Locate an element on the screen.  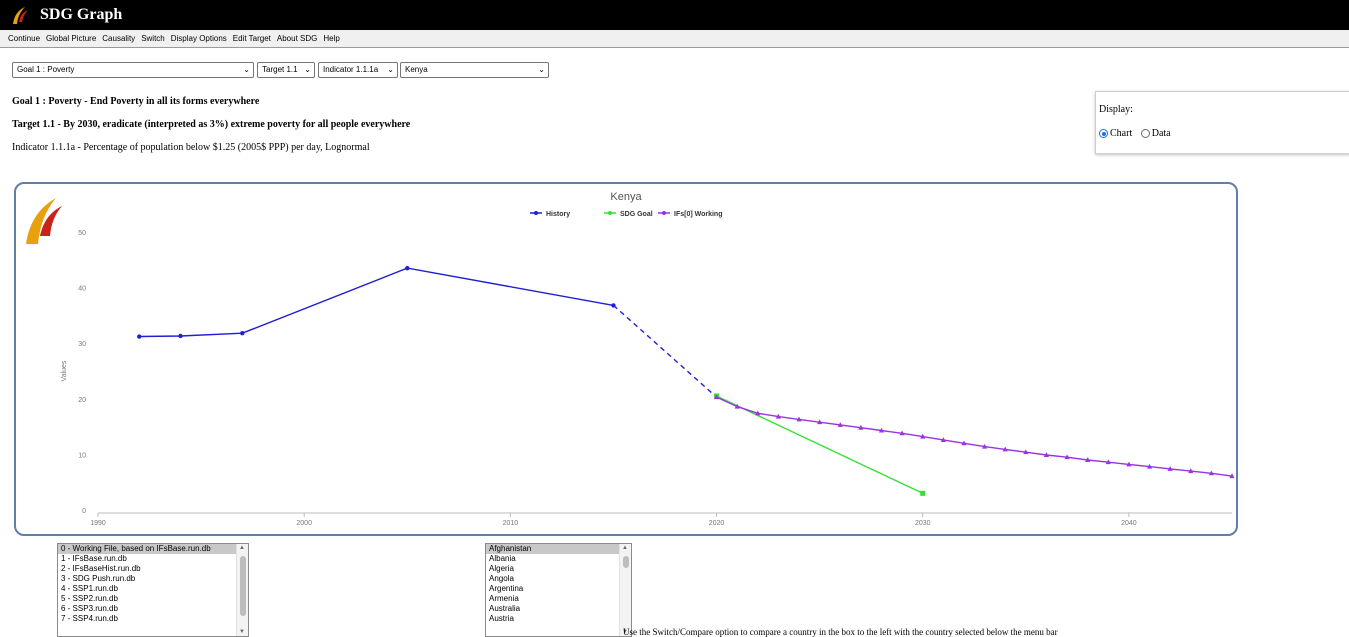
list-item: 2 - IFsBaseHist.run.db is located at coordinates (153, 569).